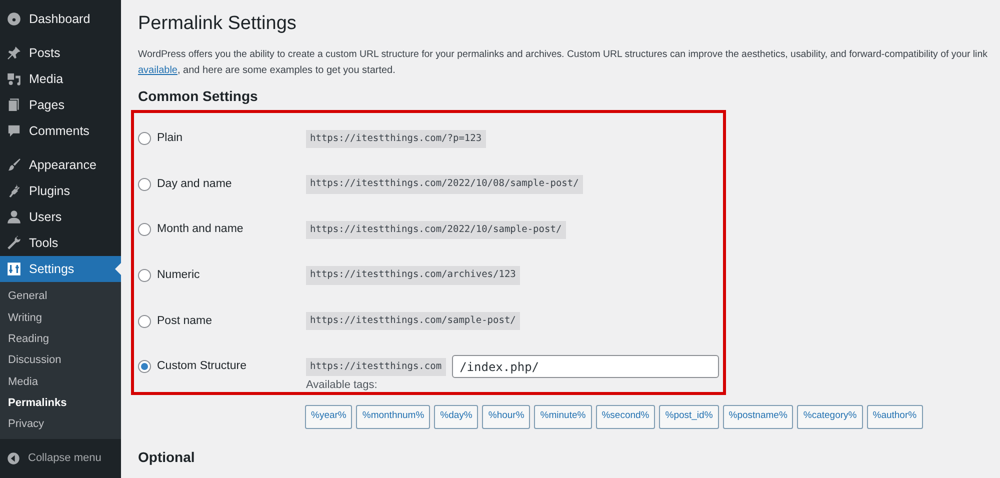 The height and width of the screenshot is (478, 1000). What do you see at coordinates (563, 416) in the screenshot?
I see `tag-button: %minute%` at bounding box center [563, 416].